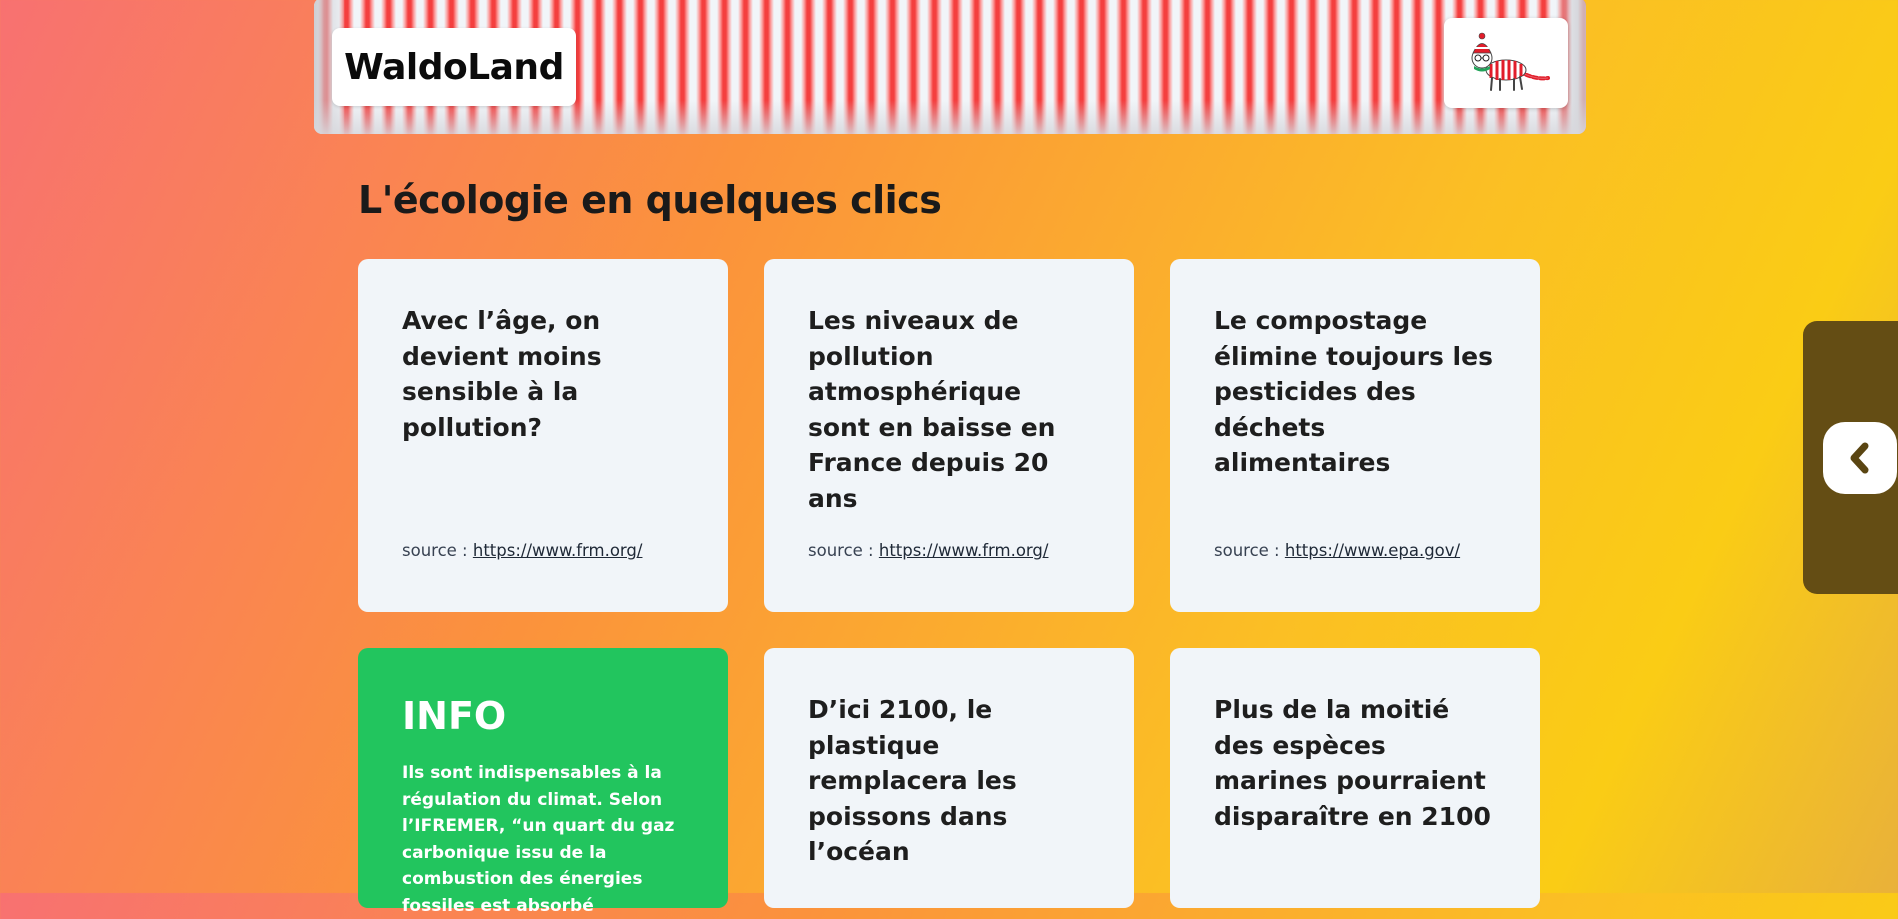 The image size is (1898, 919). I want to click on avatar, so click(1506, 63).